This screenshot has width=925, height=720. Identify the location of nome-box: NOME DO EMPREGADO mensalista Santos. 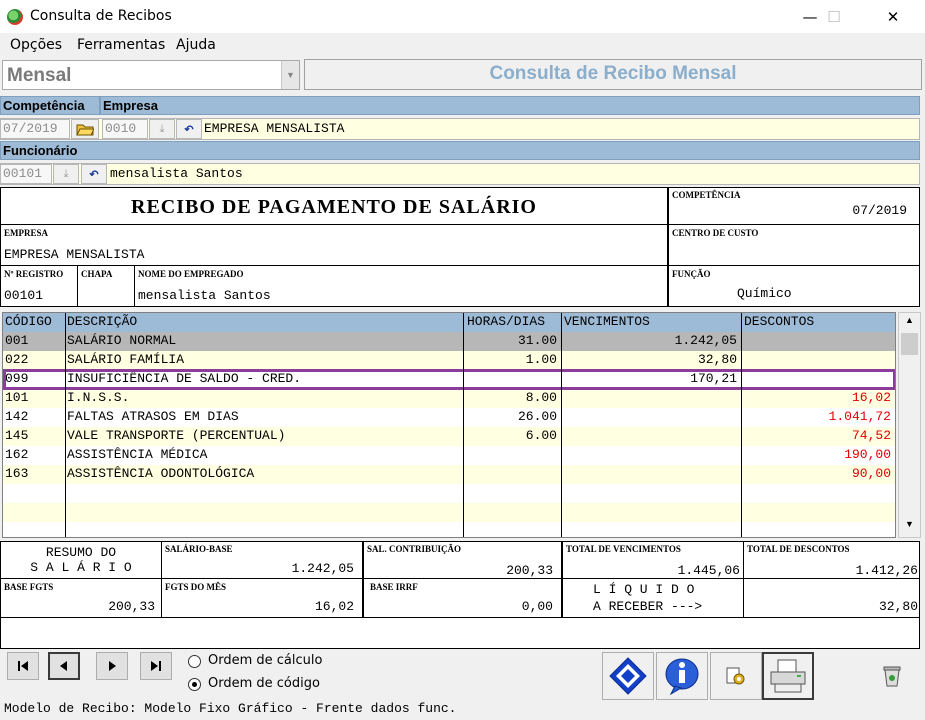
(401, 286).